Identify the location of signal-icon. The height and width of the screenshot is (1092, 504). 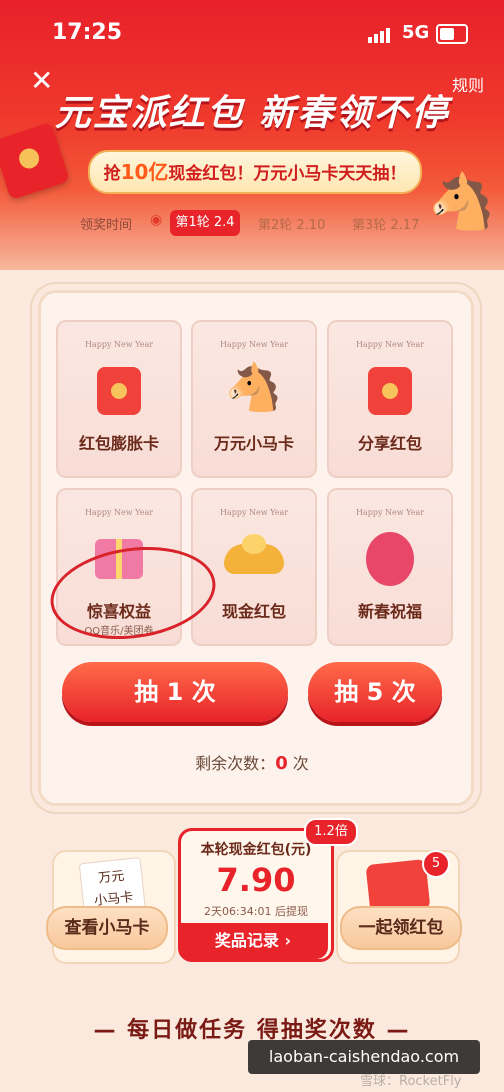
(380, 33).